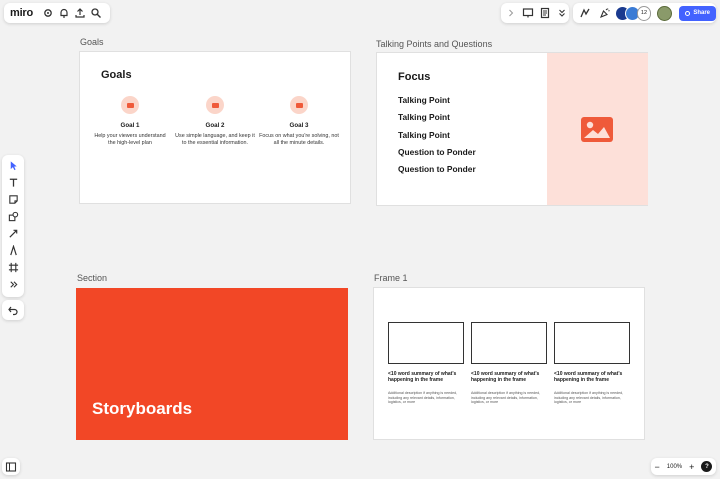 This screenshot has width=720, height=479. Describe the element at coordinates (434, 44) in the screenshot. I see `frame-label-talking-points: Talking Points and Questions` at that location.